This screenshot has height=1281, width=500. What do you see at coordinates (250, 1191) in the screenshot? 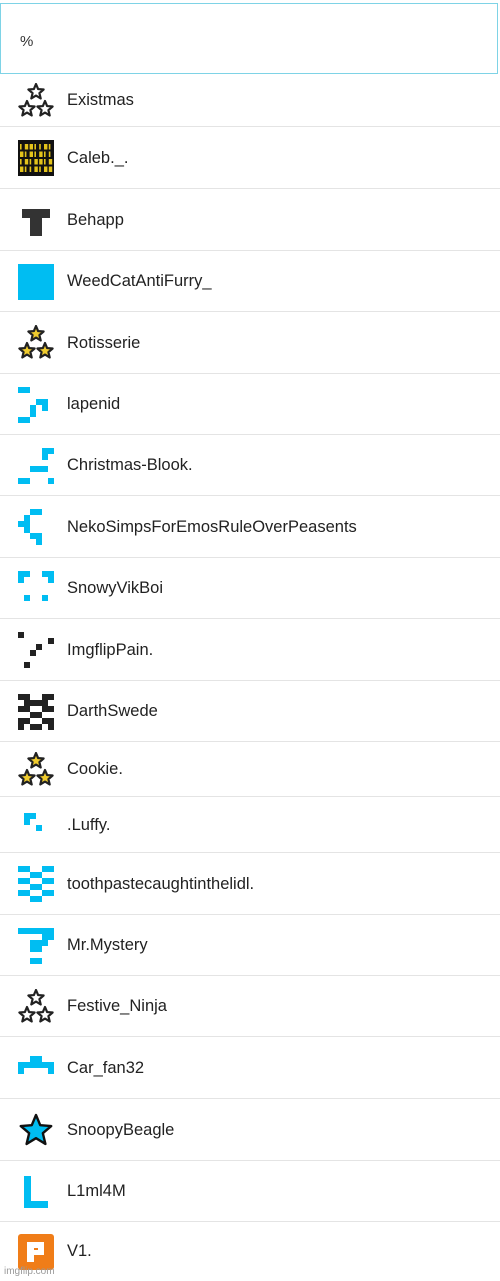
I see `user-row: L1ml4M` at bounding box center [250, 1191].